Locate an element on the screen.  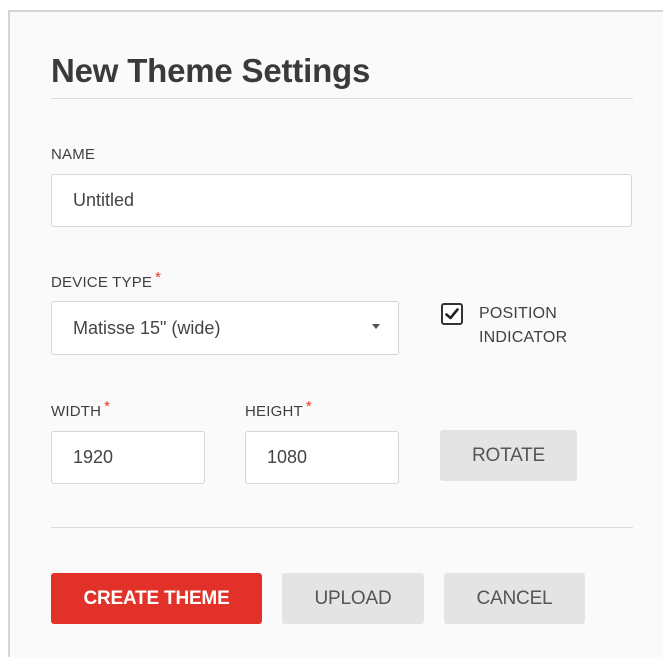
rotate-button: ROTATE is located at coordinates (508, 455).